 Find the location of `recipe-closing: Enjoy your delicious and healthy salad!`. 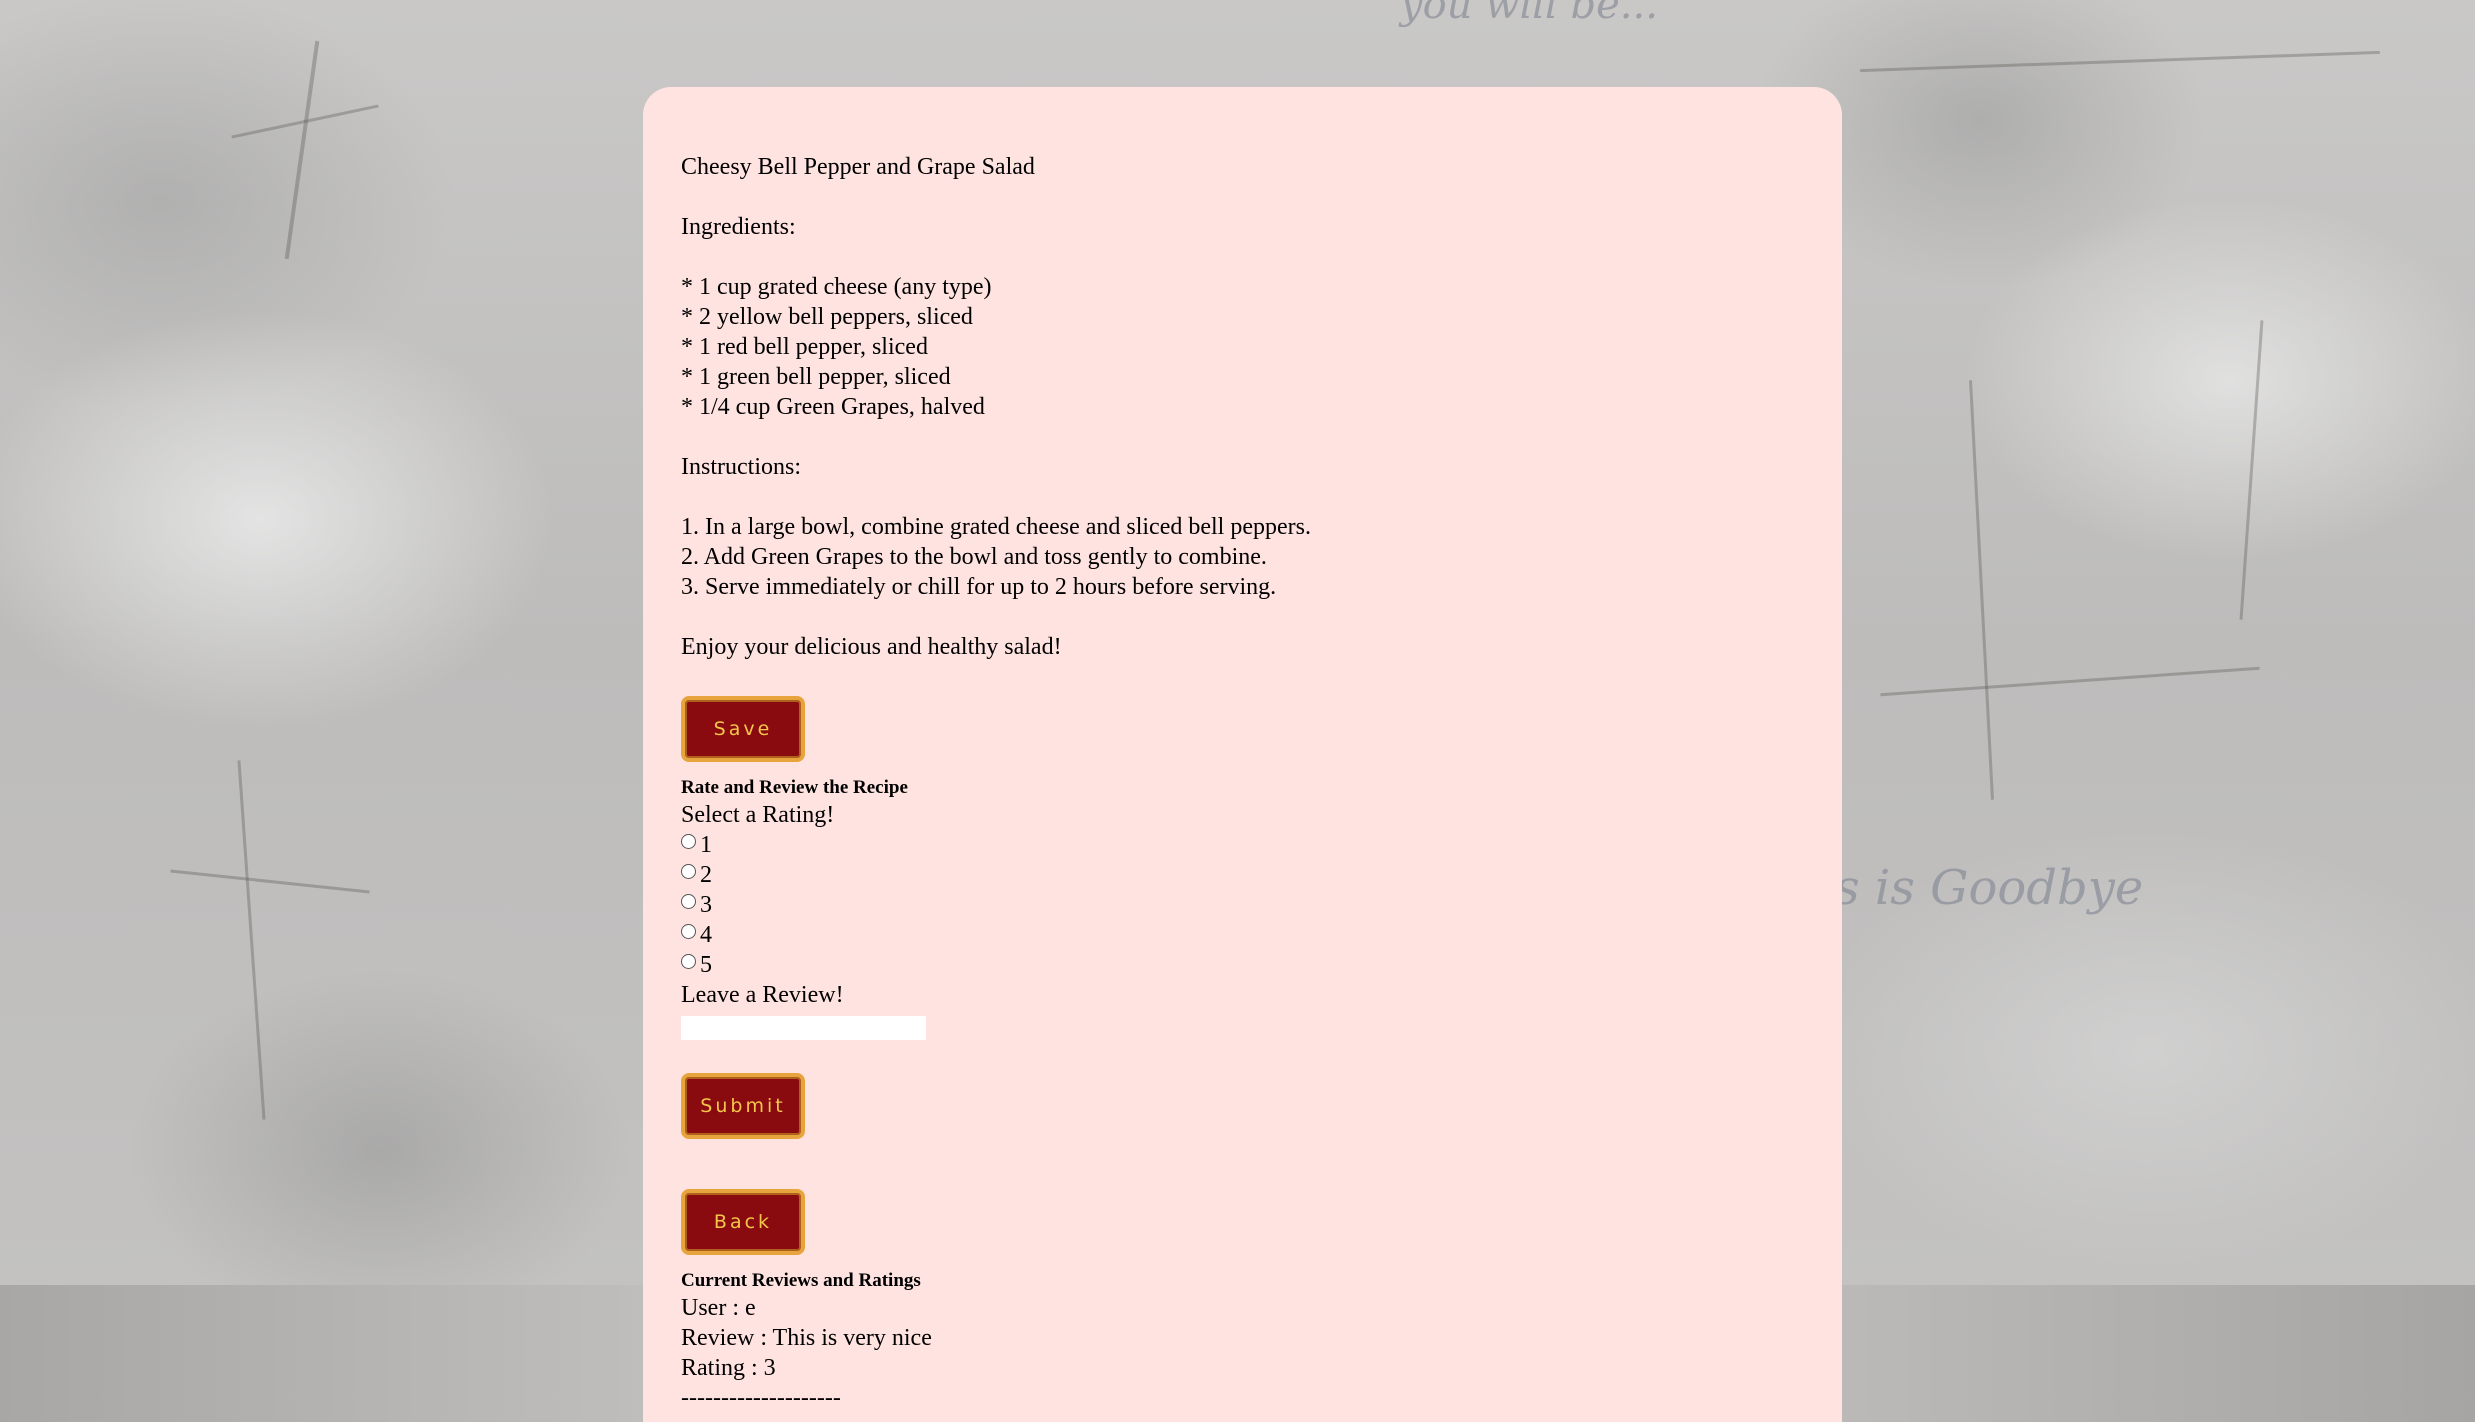

recipe-closing: Enjoy your delicious and healthy salad! is located at coordinates (871, 647).